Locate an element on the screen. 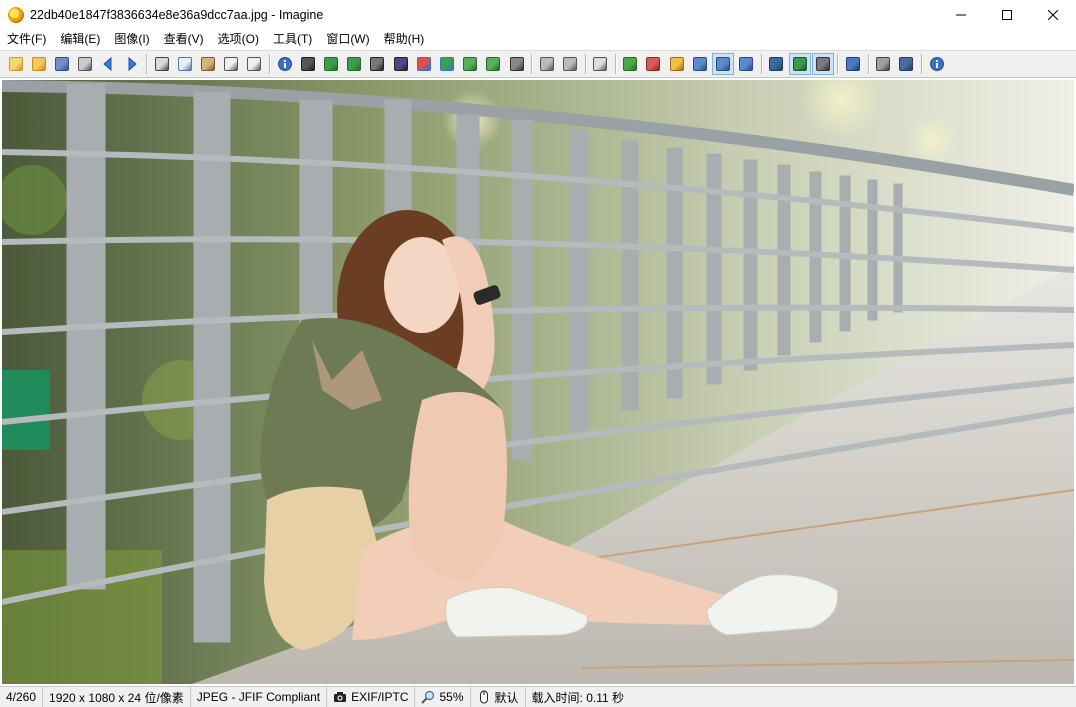 The image size is (1076, 707). info-icon is located at coordinates (285, 64).